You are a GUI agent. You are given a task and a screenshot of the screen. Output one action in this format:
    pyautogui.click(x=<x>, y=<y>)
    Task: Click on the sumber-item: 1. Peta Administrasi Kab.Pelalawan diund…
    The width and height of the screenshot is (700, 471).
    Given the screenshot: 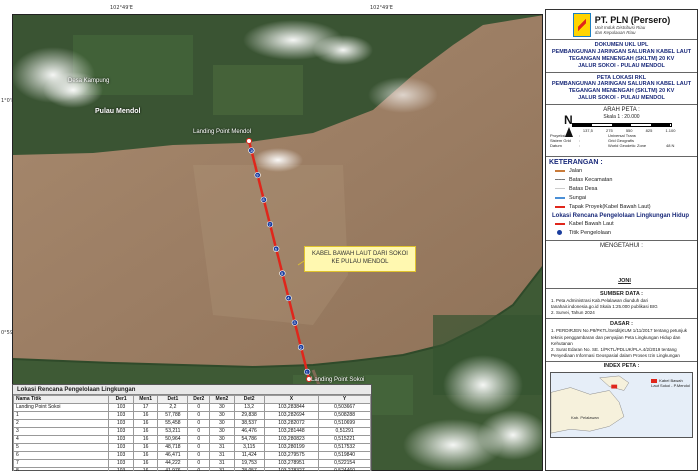 What is the action you would take?
    pyautogui.click(x=604, y=304)
    